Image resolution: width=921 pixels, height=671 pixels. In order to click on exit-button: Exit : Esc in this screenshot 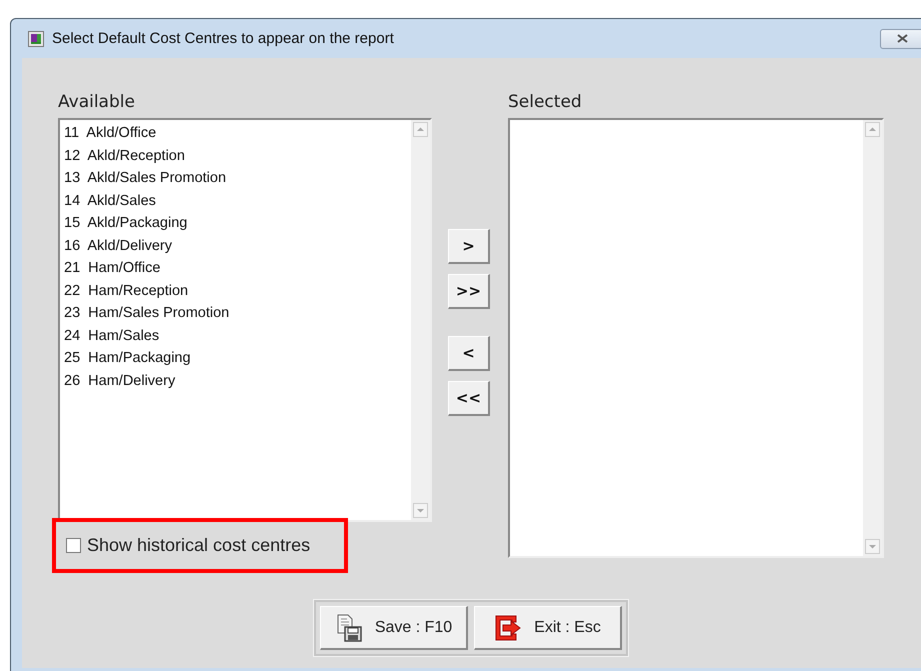, I will do `click(548, 628)`.